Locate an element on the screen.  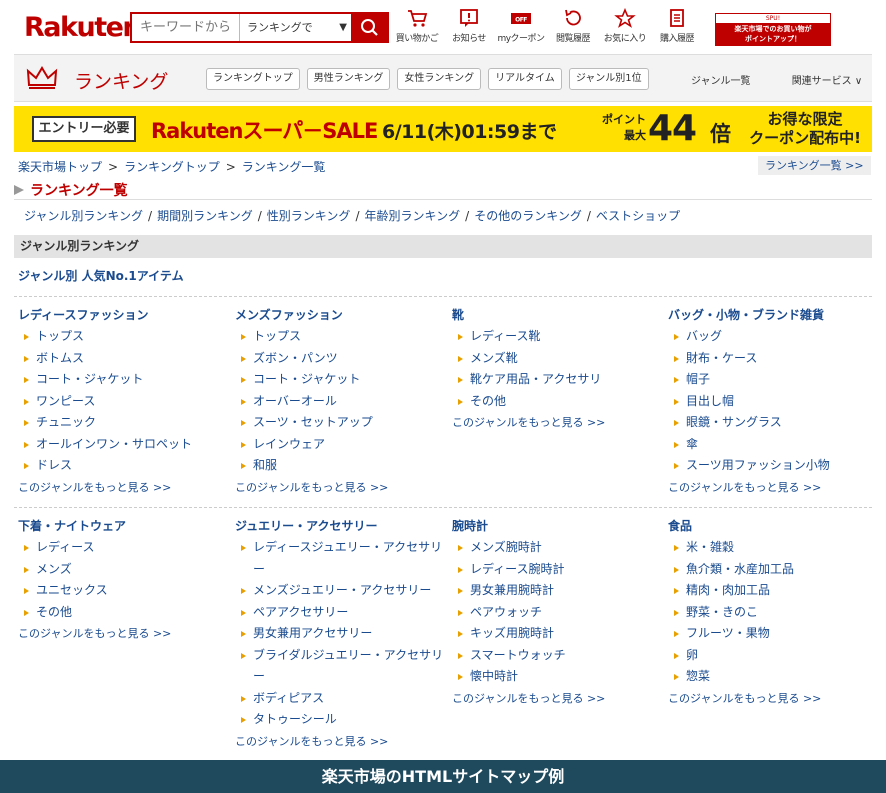
genre-title: メンズファッション is located at coordinates (337, 315).